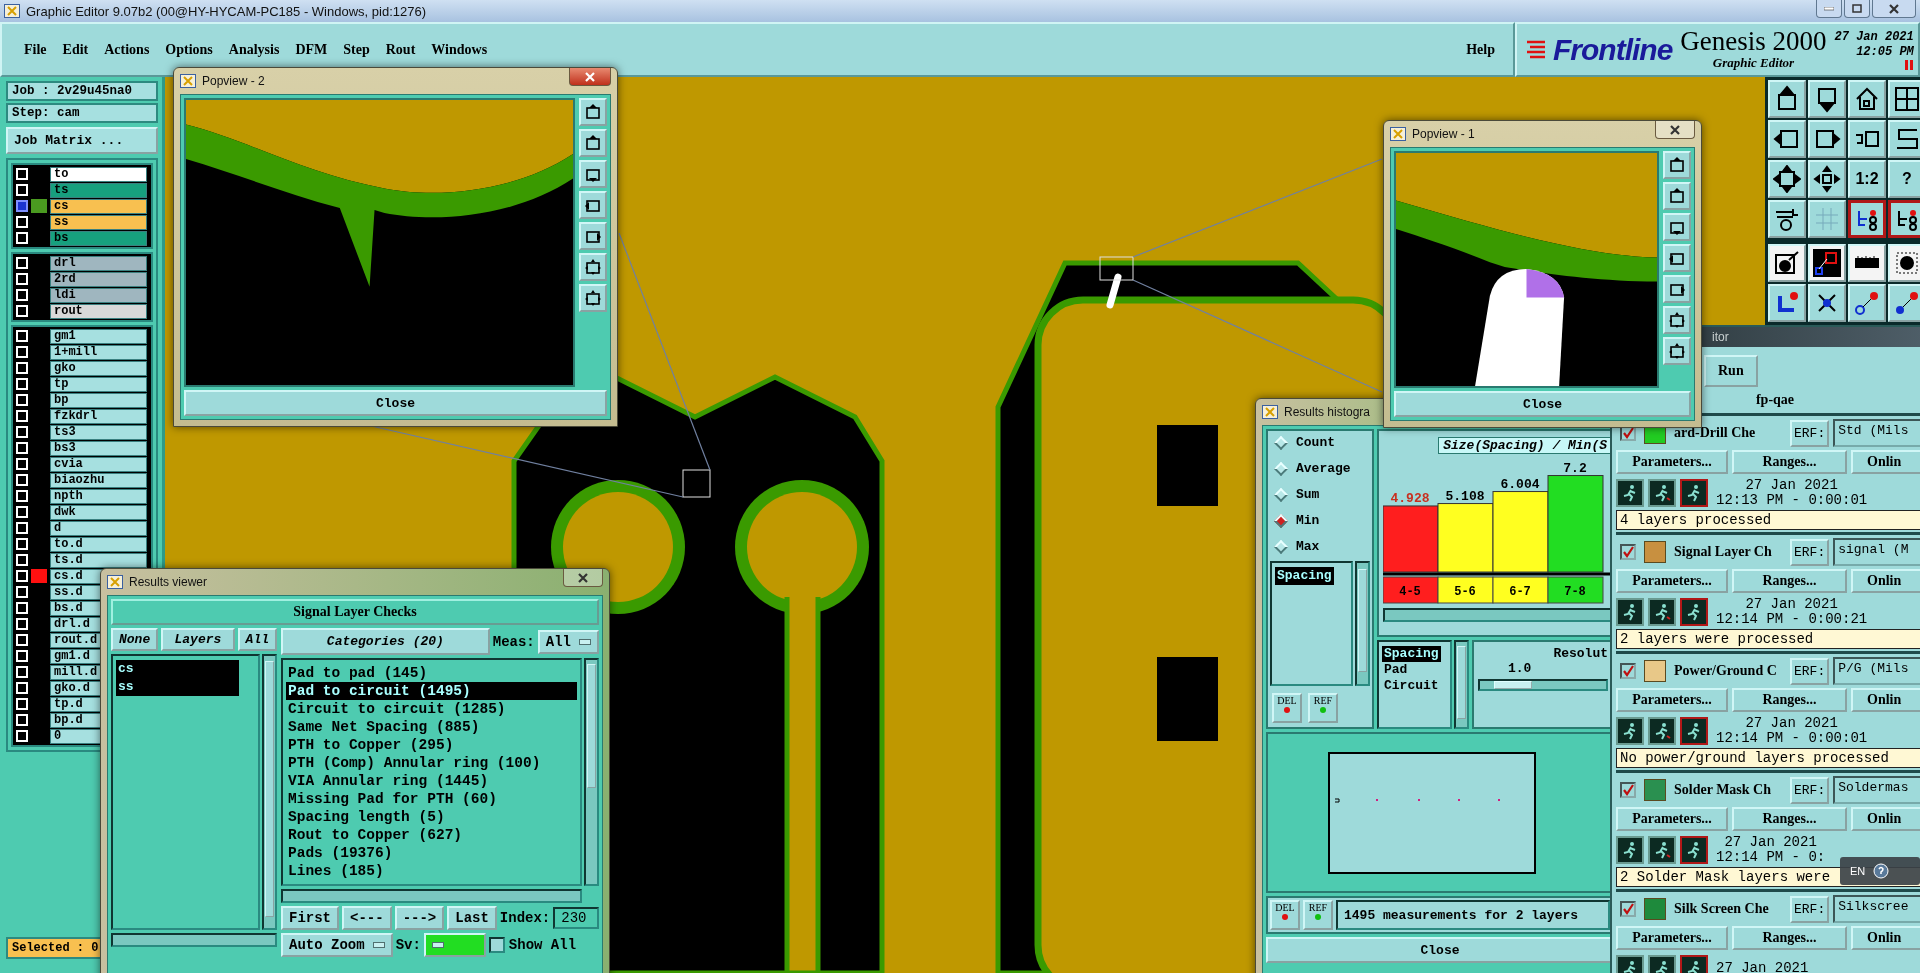  Describe the element at coordinates (1320, 468) in the screenshot. I see `radio-option: Average` at that location.